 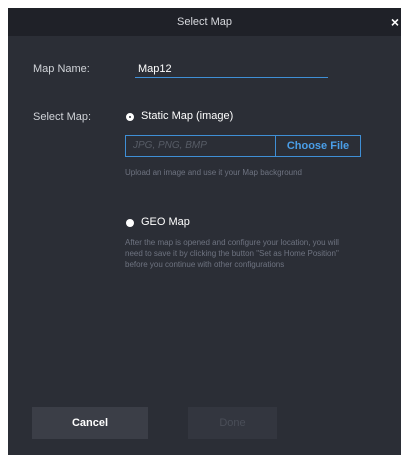 I want to click on map-name-label: Map Name:, so click(x=61, y=69).